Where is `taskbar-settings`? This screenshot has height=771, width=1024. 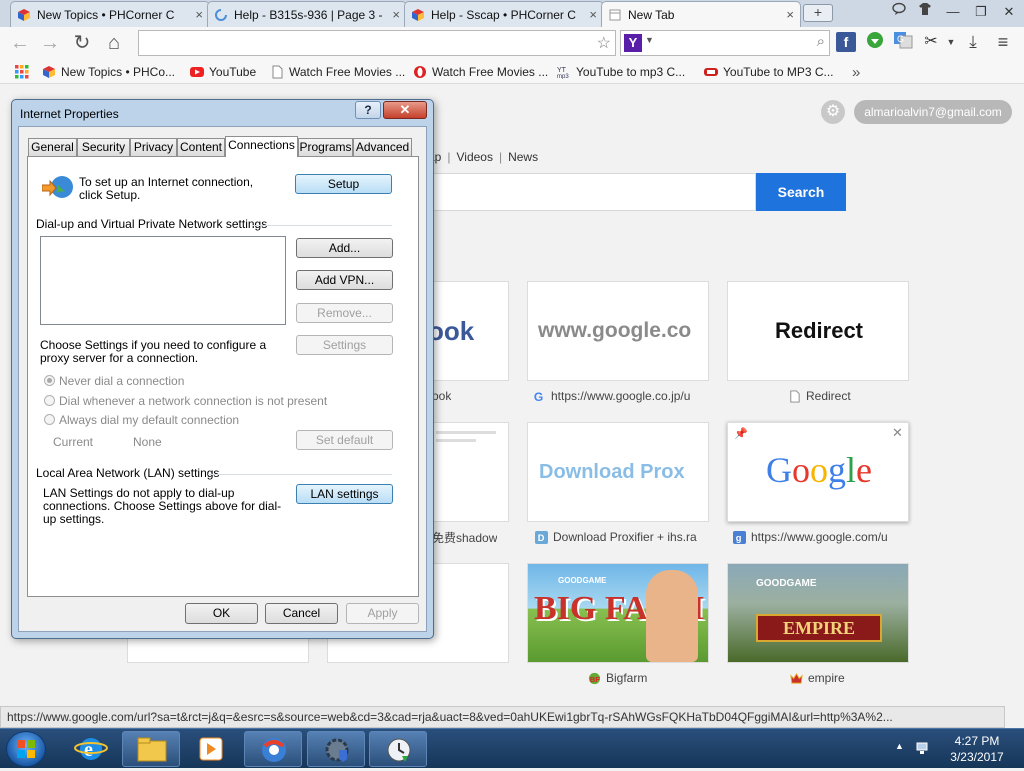 taskbar-settings is located at coordinates (336, 749).